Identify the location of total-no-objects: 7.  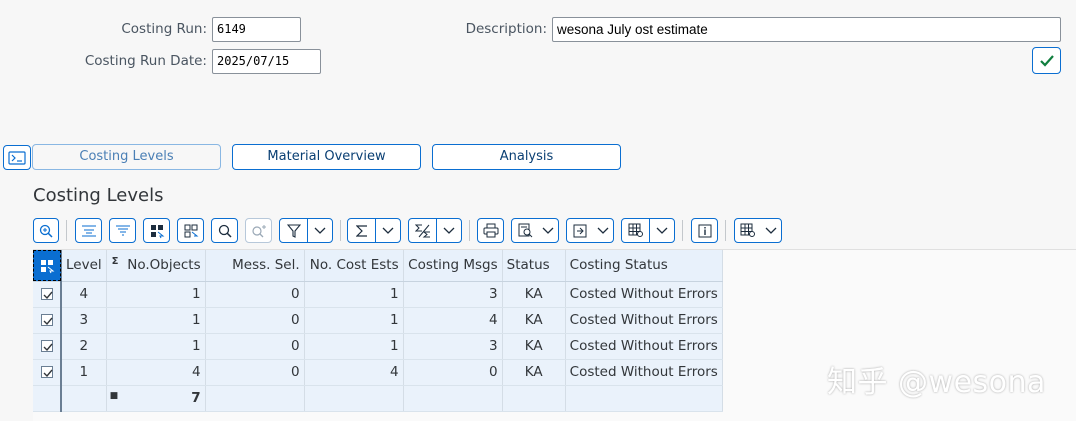
(196, 398).